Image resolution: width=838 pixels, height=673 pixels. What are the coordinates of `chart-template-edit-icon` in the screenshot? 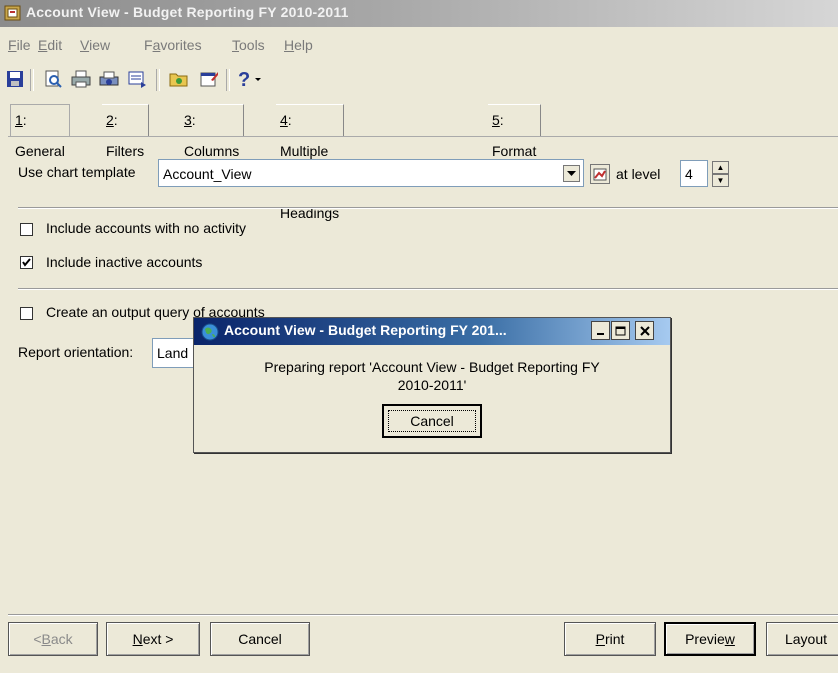 It's located at (600, 174).